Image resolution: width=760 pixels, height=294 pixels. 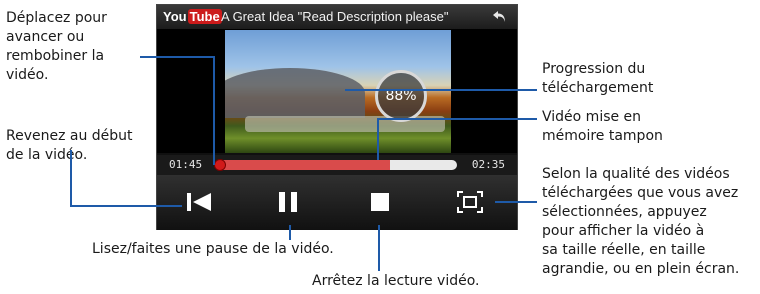 I want to click on fullscreen-icon, so click(x=470, y=202).